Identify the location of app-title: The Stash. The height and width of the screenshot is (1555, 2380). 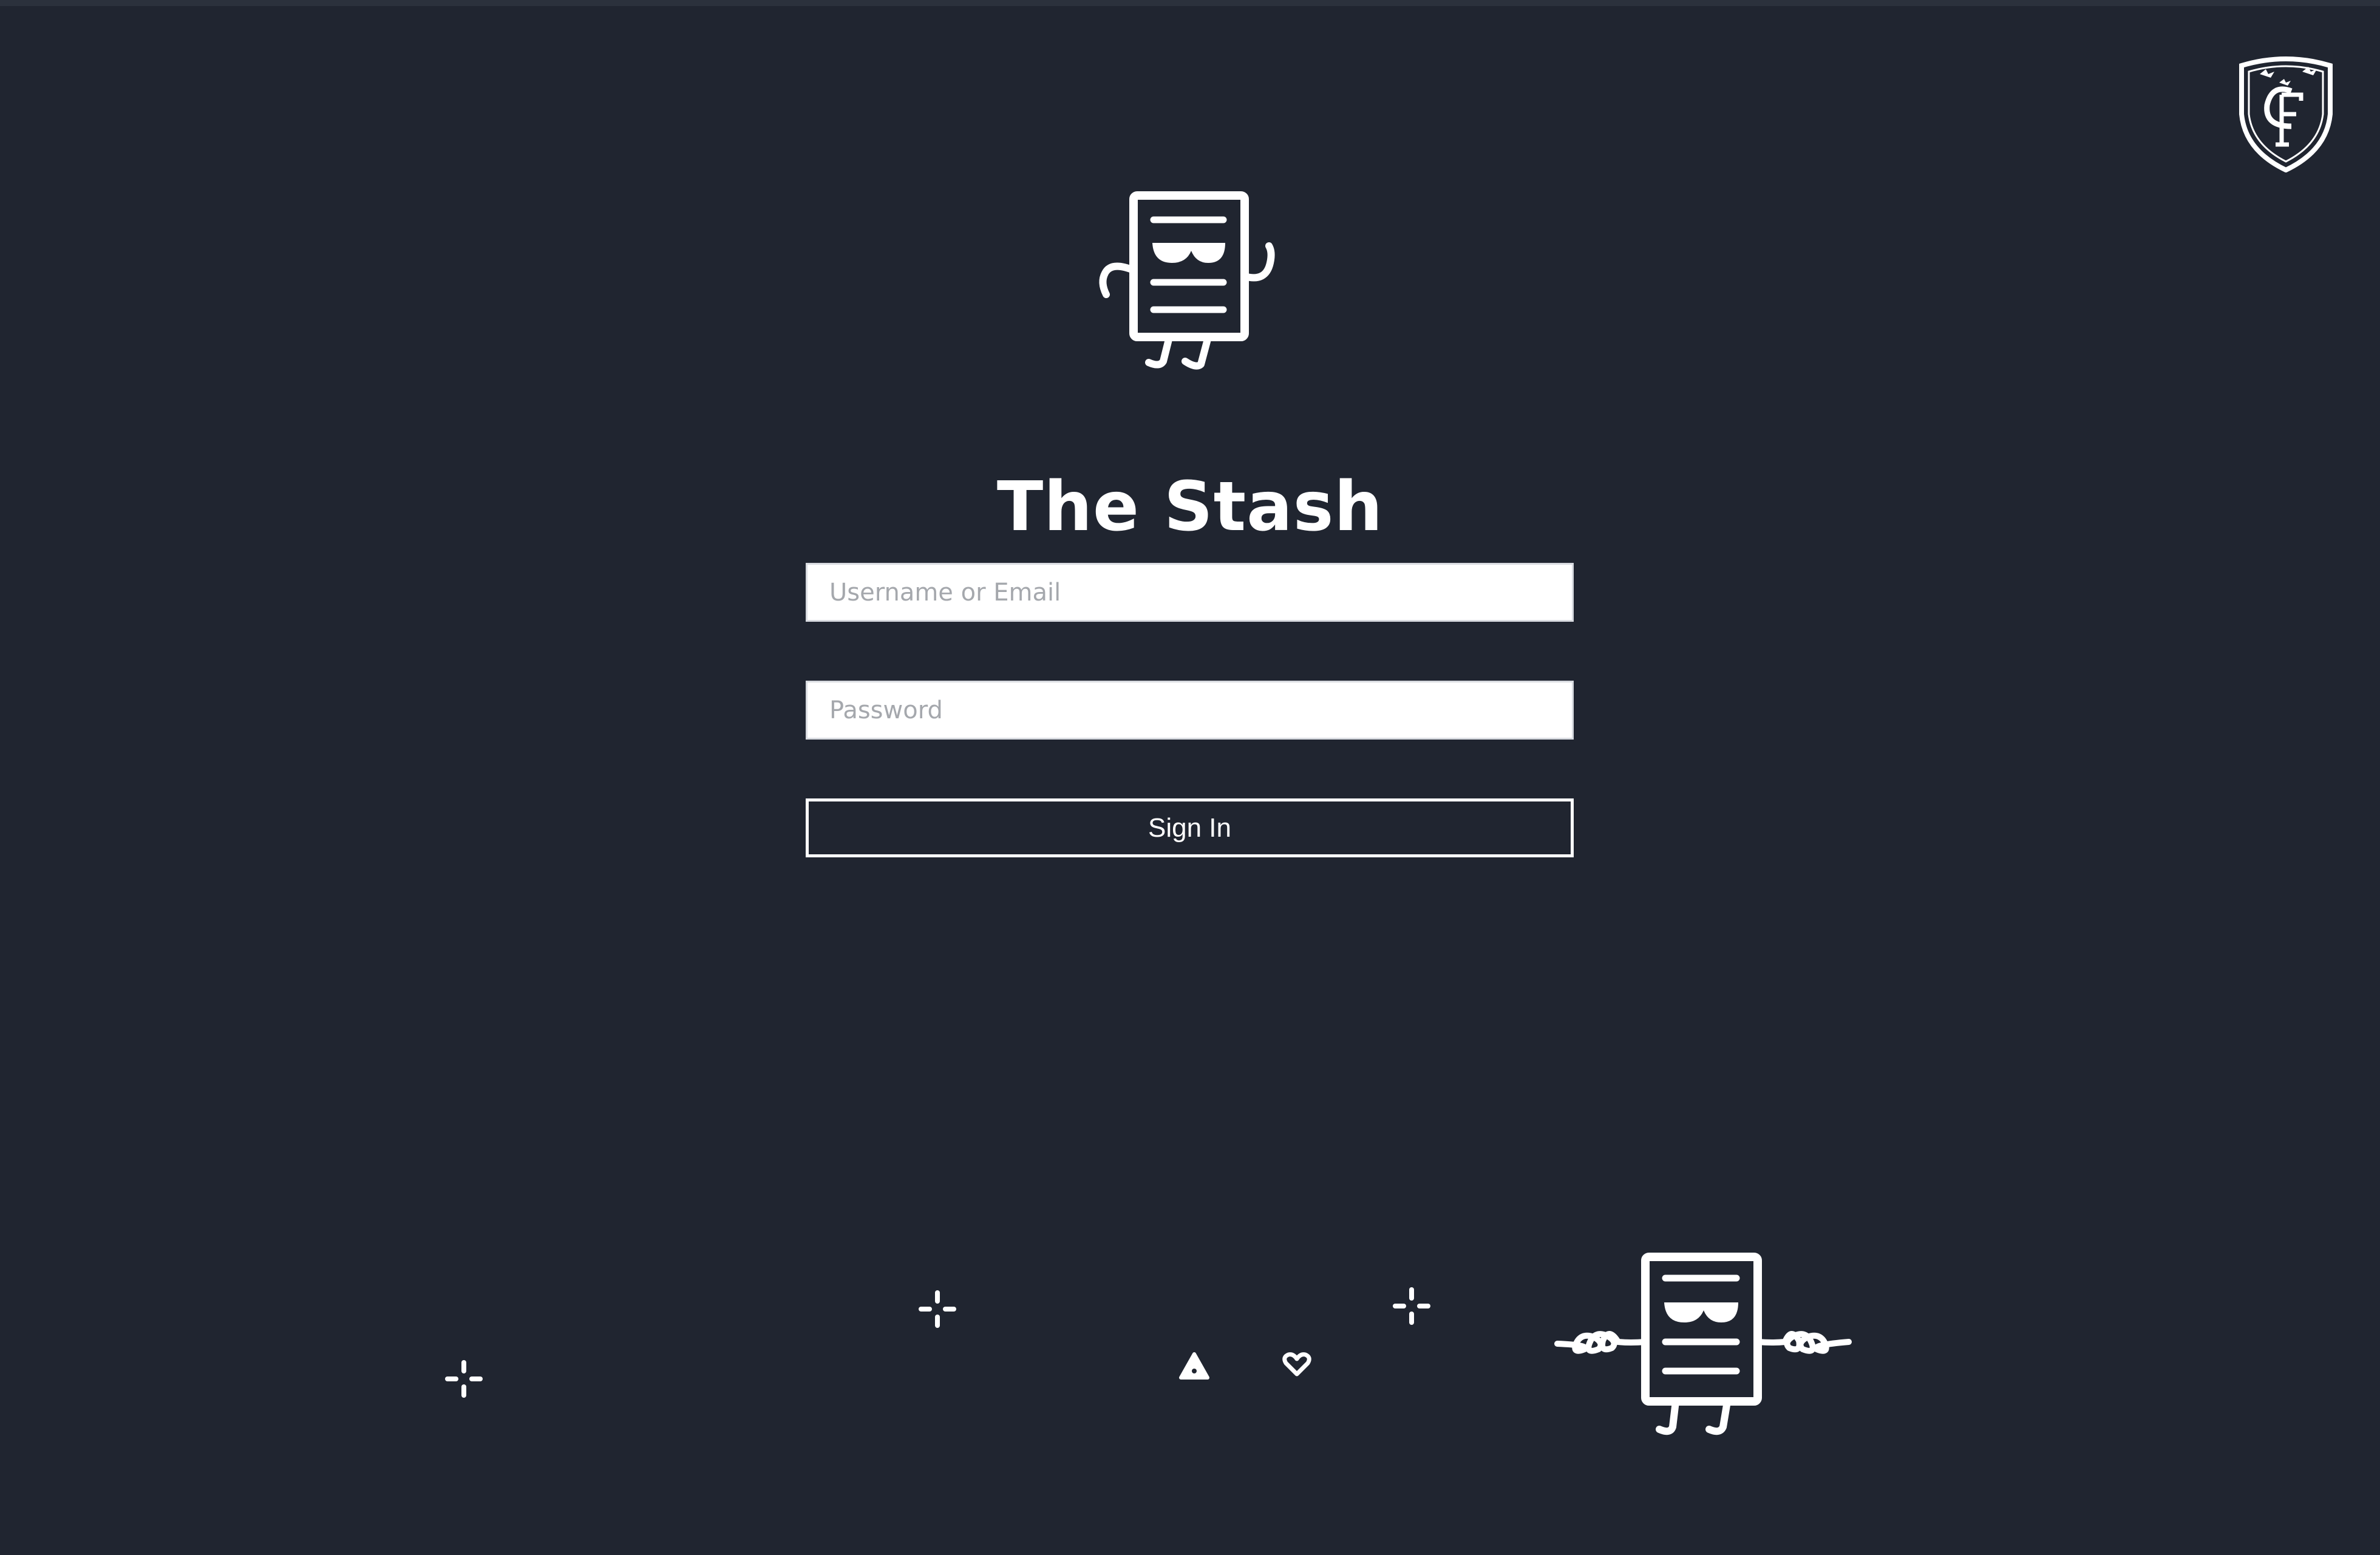
(1190, 507).